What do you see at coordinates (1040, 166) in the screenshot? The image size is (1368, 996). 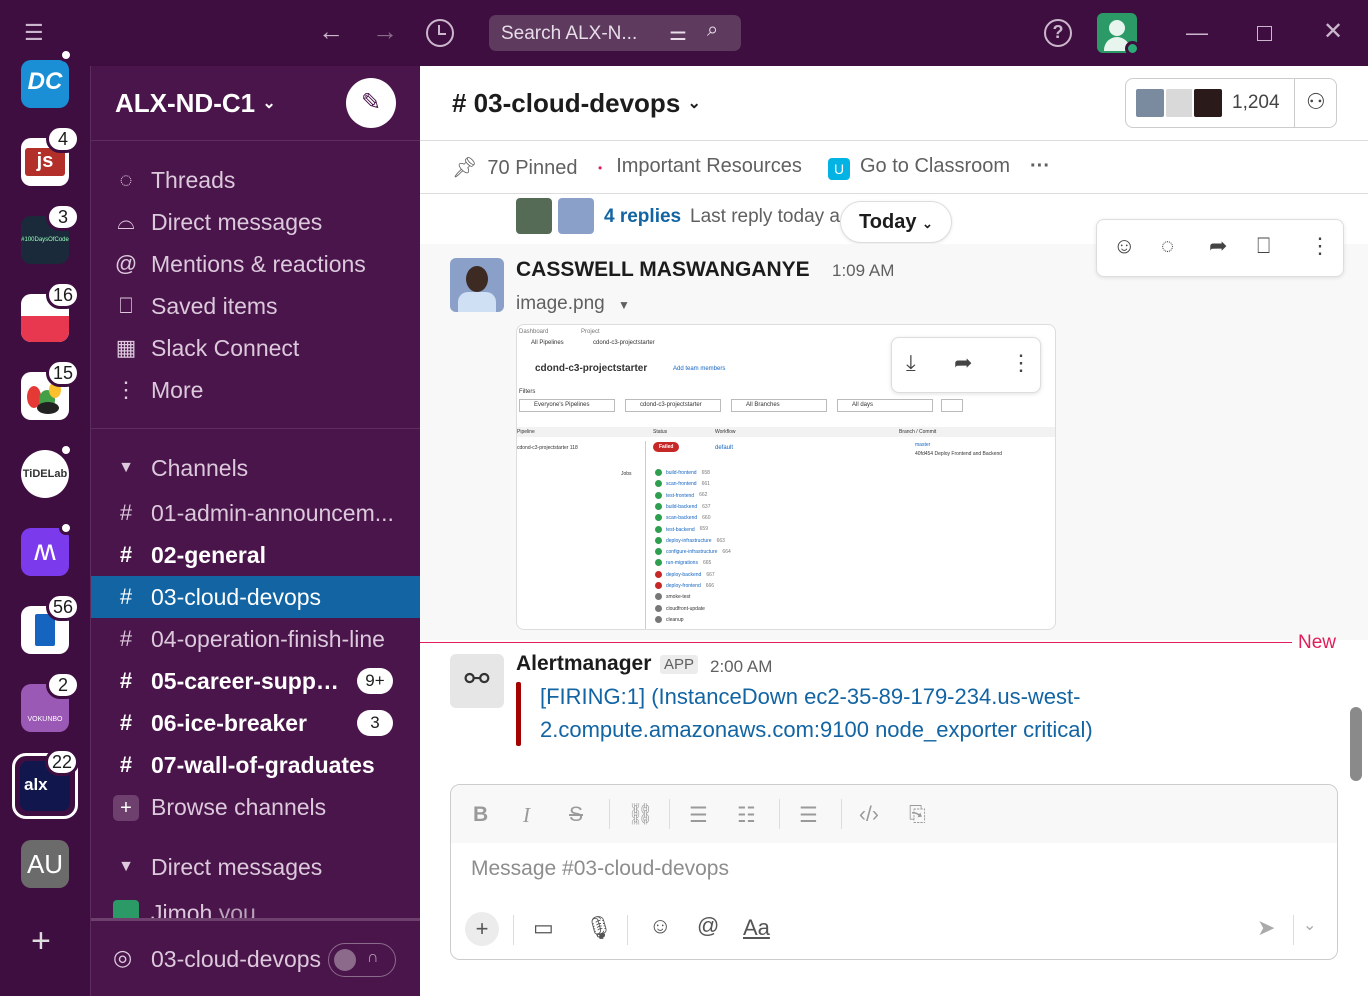 I see `more-bookmarks-icon: ···` at bounding box center [1040, 166].